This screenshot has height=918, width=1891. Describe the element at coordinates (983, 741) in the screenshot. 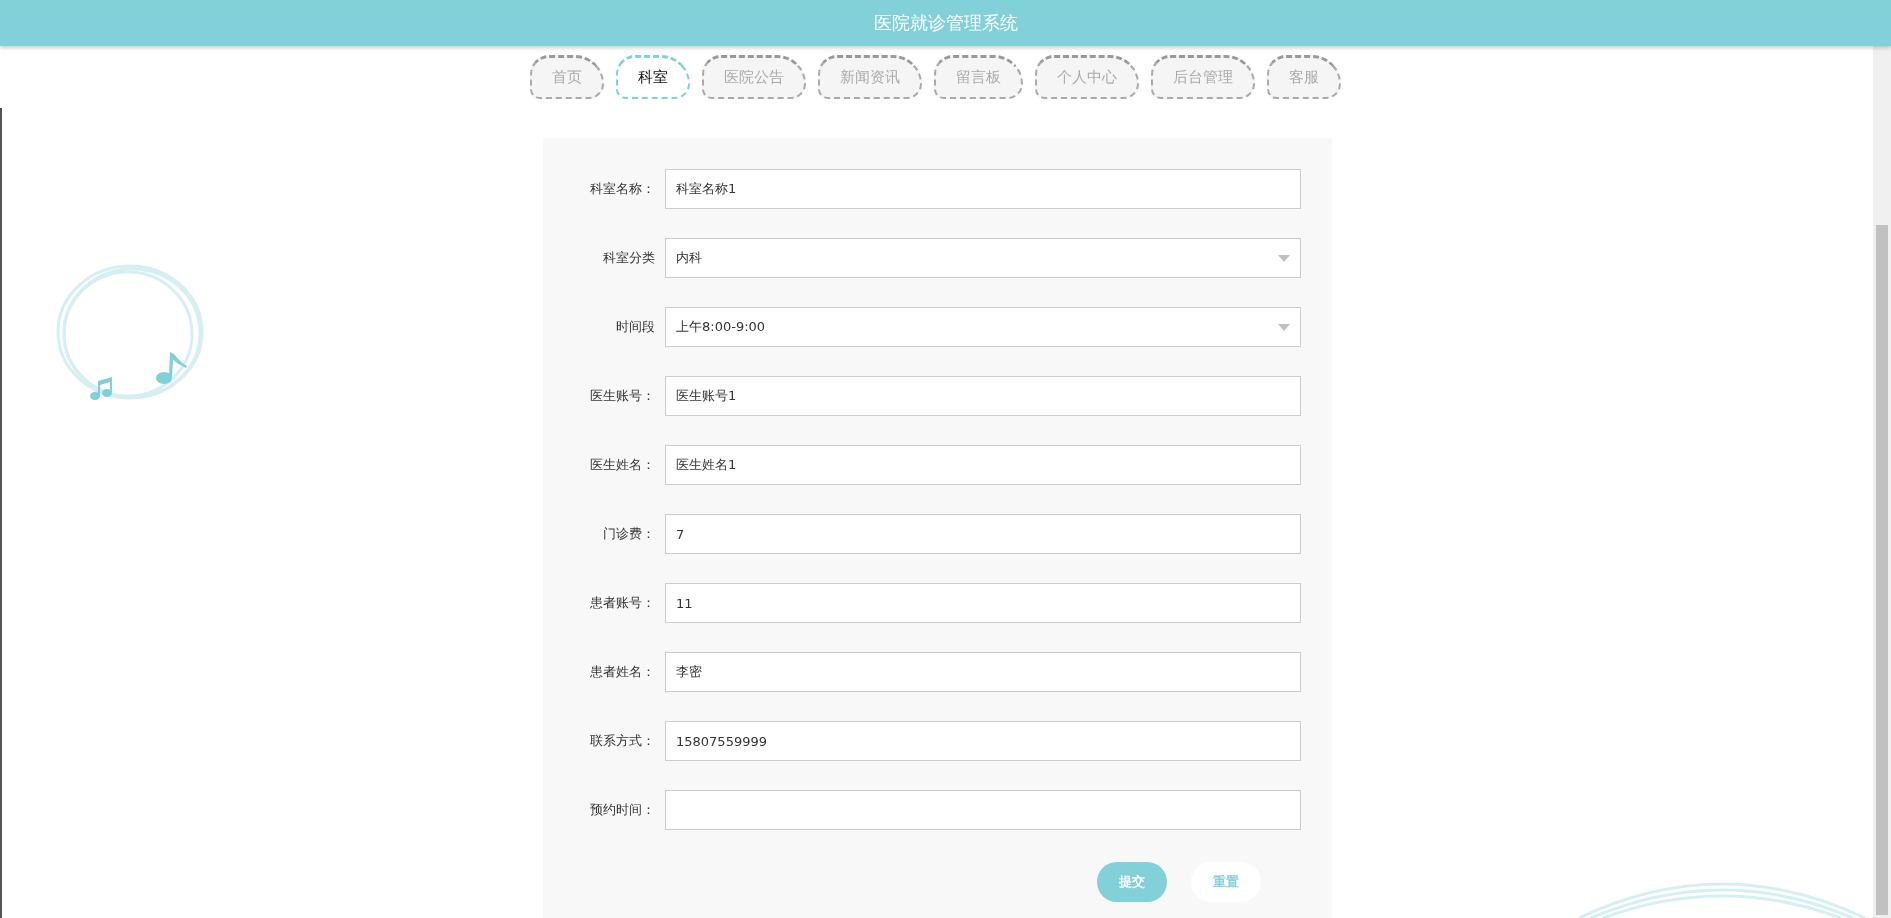

I see `input-field: 15807559999` at that location.